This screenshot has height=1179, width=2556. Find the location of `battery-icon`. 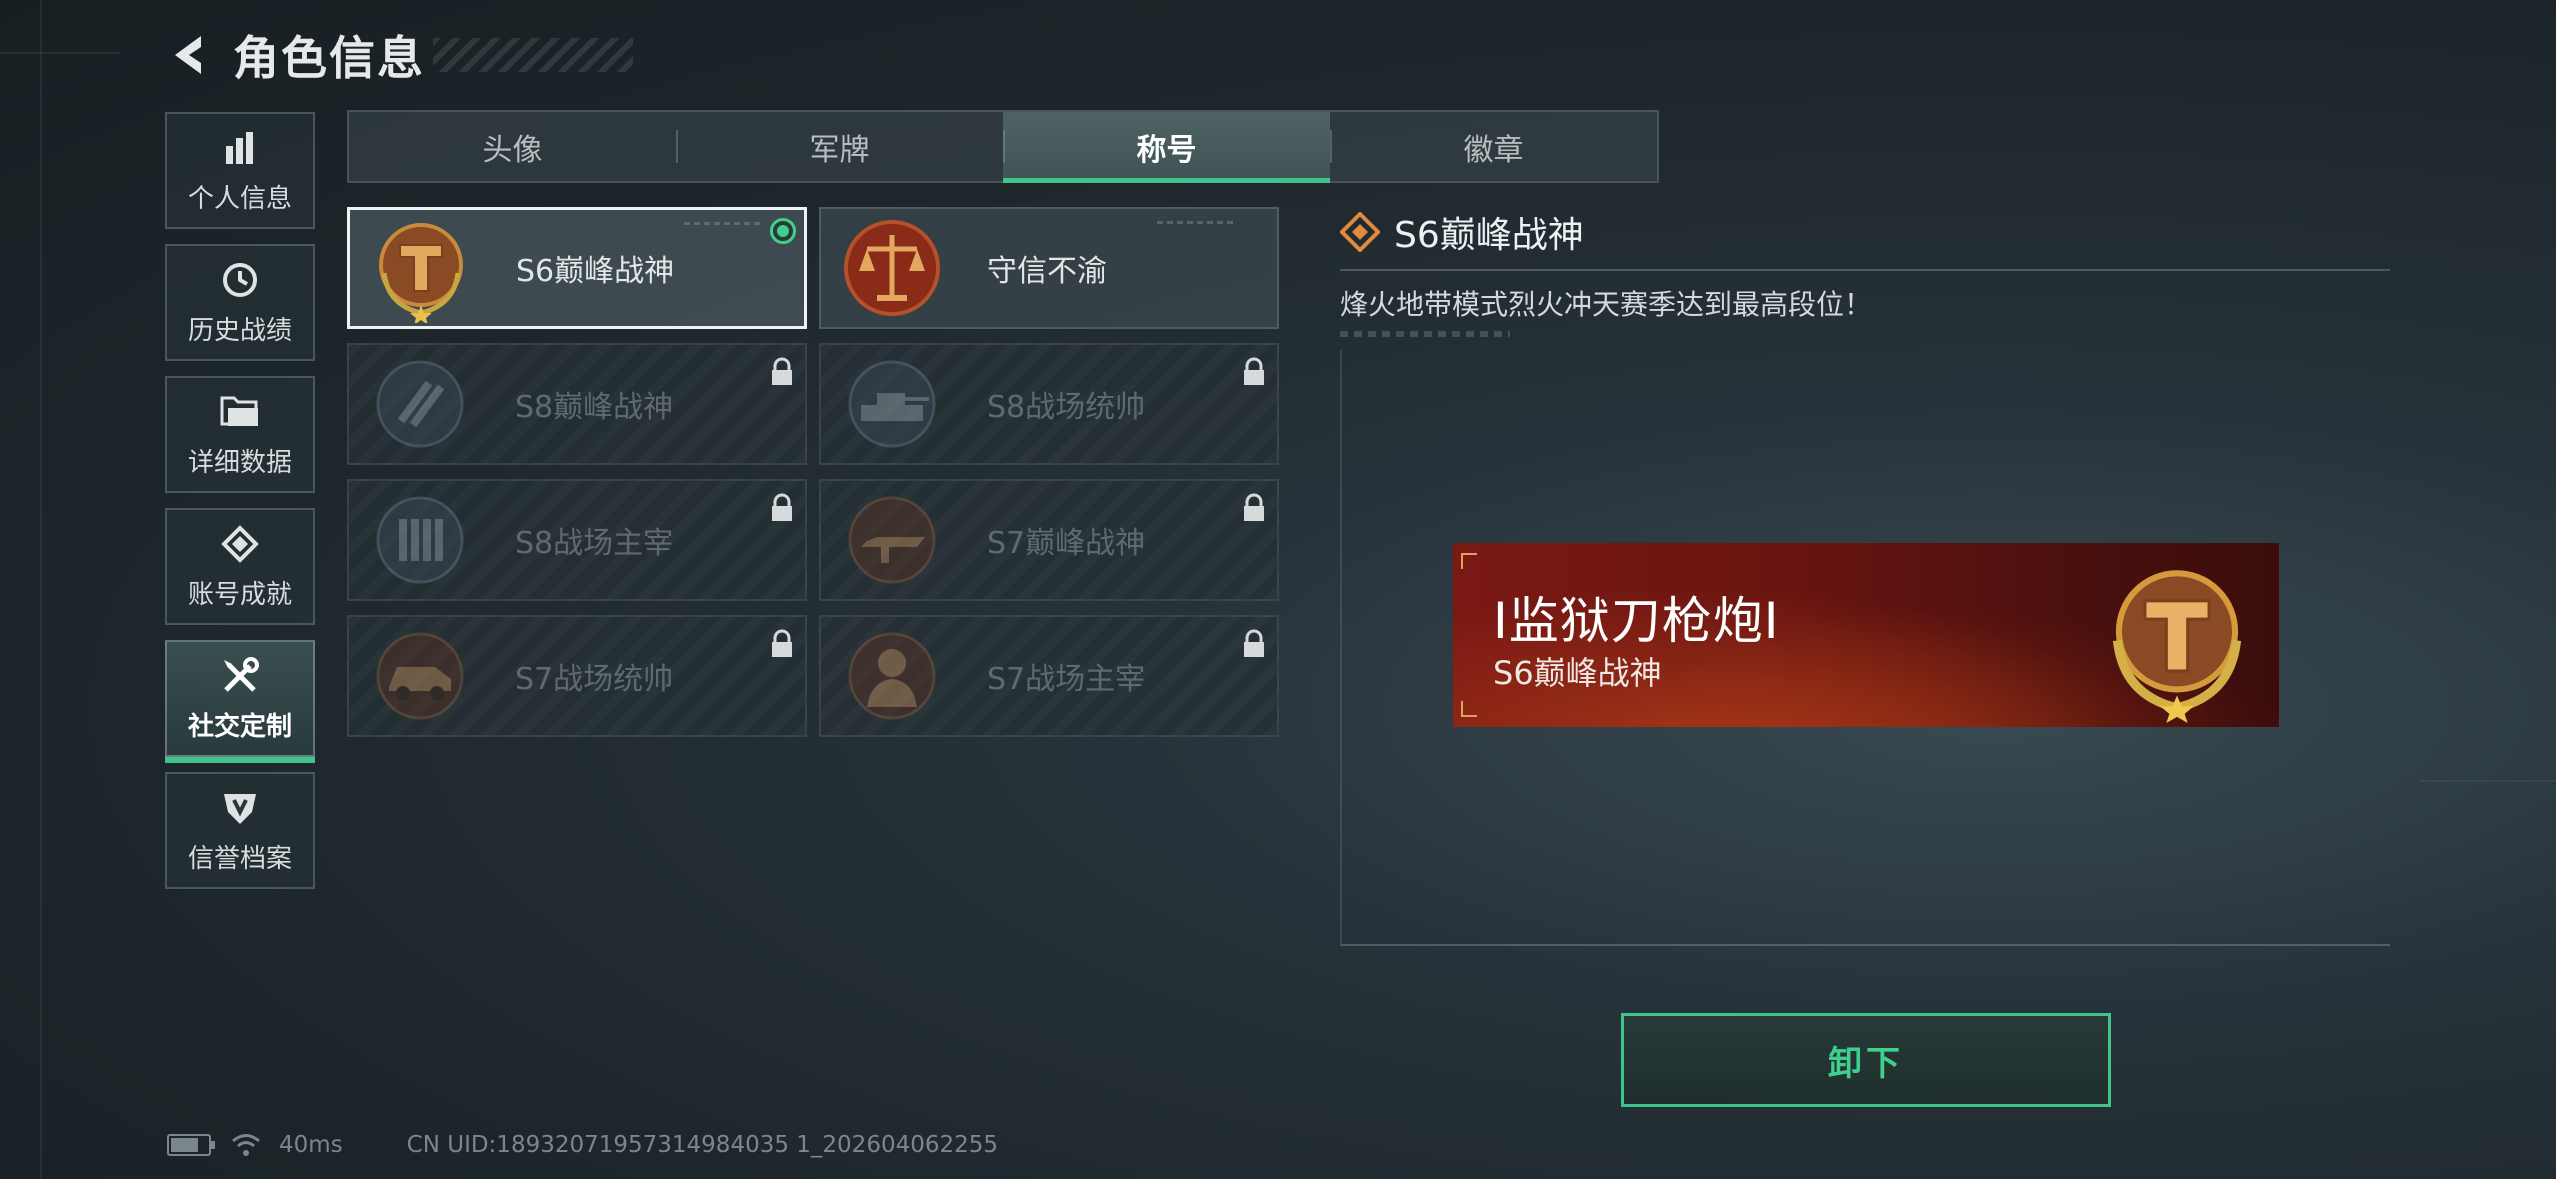

battery-icon is located at coordinates (191, 1145).